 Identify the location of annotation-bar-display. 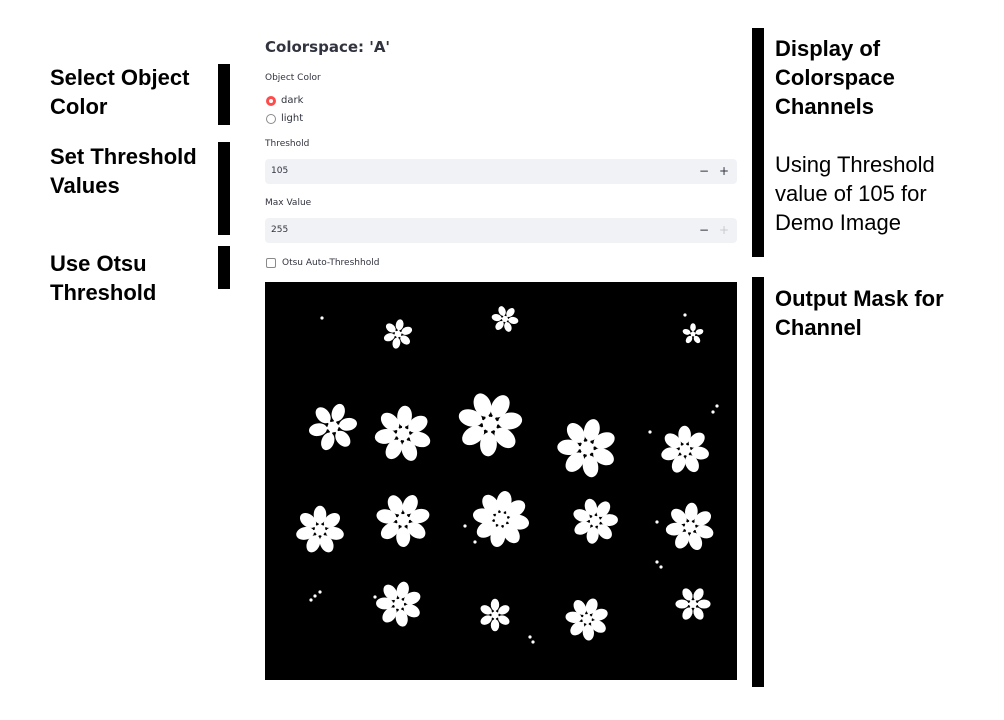
(758, 142).